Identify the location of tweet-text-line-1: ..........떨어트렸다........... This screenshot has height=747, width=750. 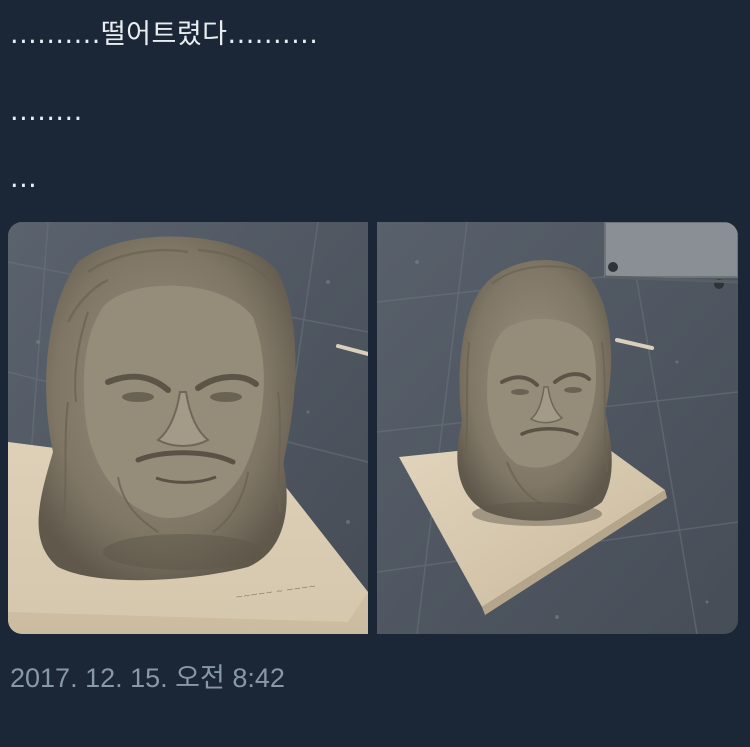
(164, 34).